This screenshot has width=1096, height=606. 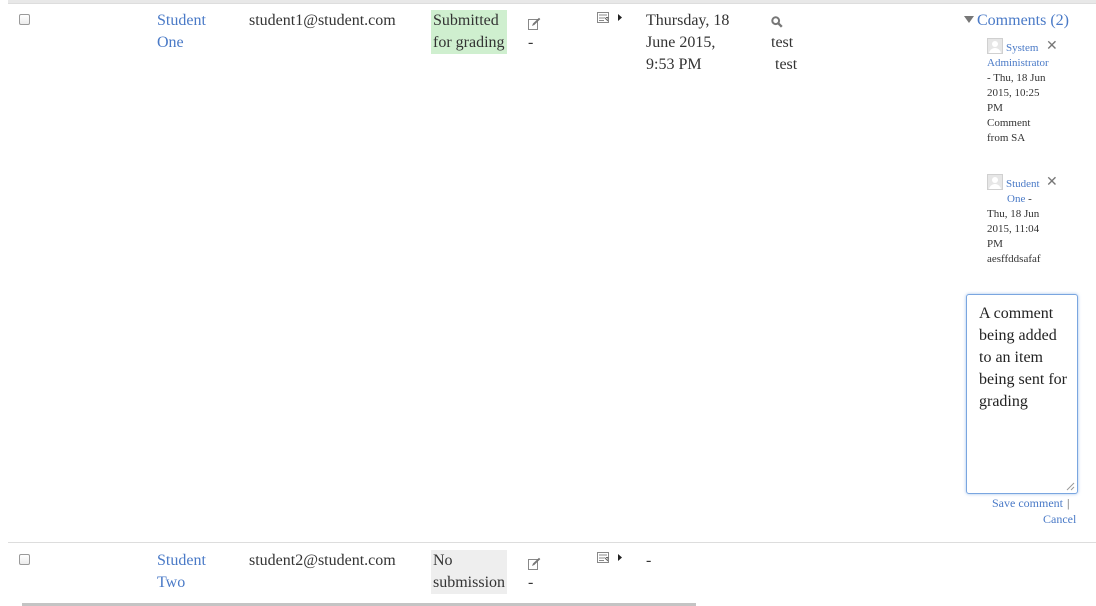 I want to click on student-name-last: Two, so click(x=171, y=582).